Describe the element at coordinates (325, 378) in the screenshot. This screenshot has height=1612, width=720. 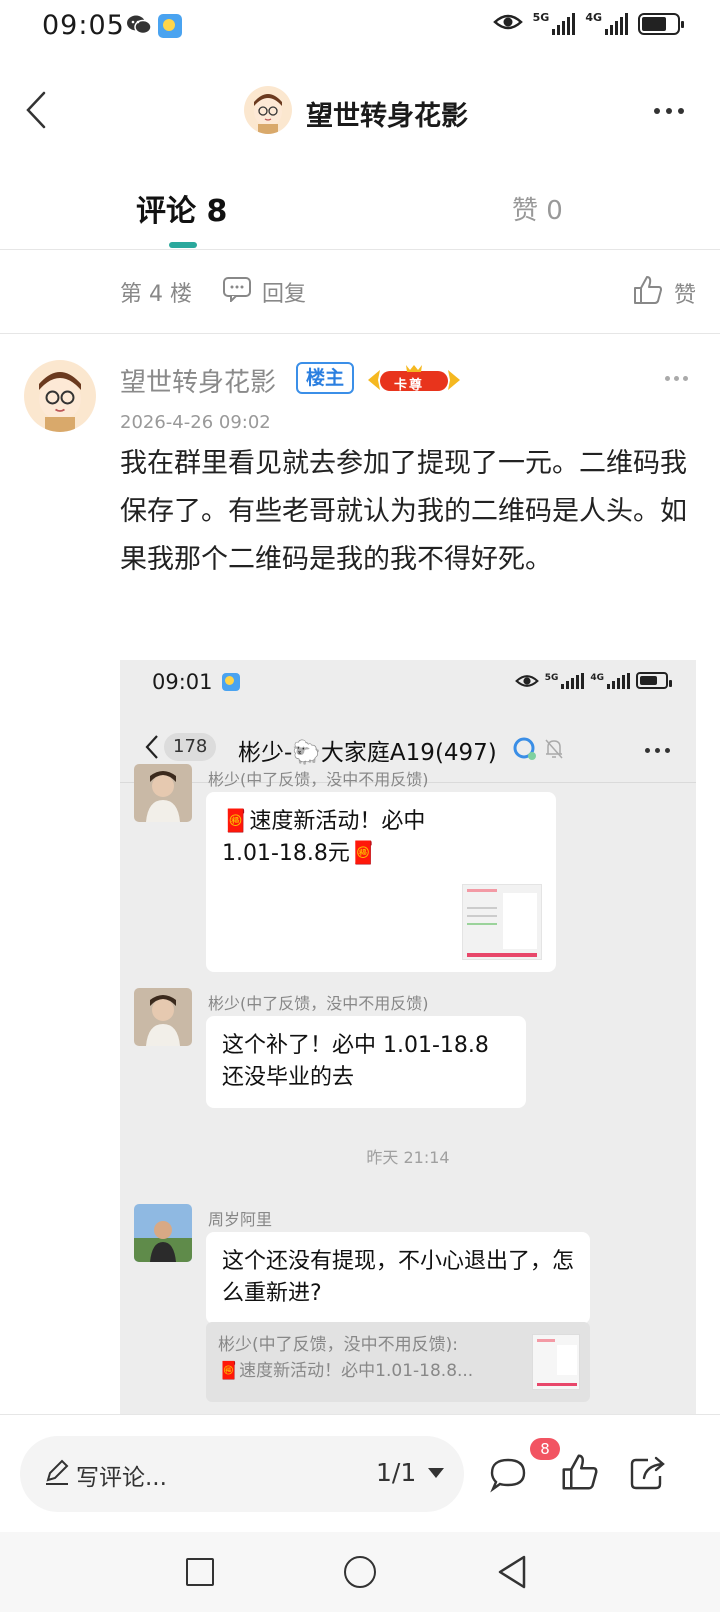
I see `owner-badge: 楼主` at that location.